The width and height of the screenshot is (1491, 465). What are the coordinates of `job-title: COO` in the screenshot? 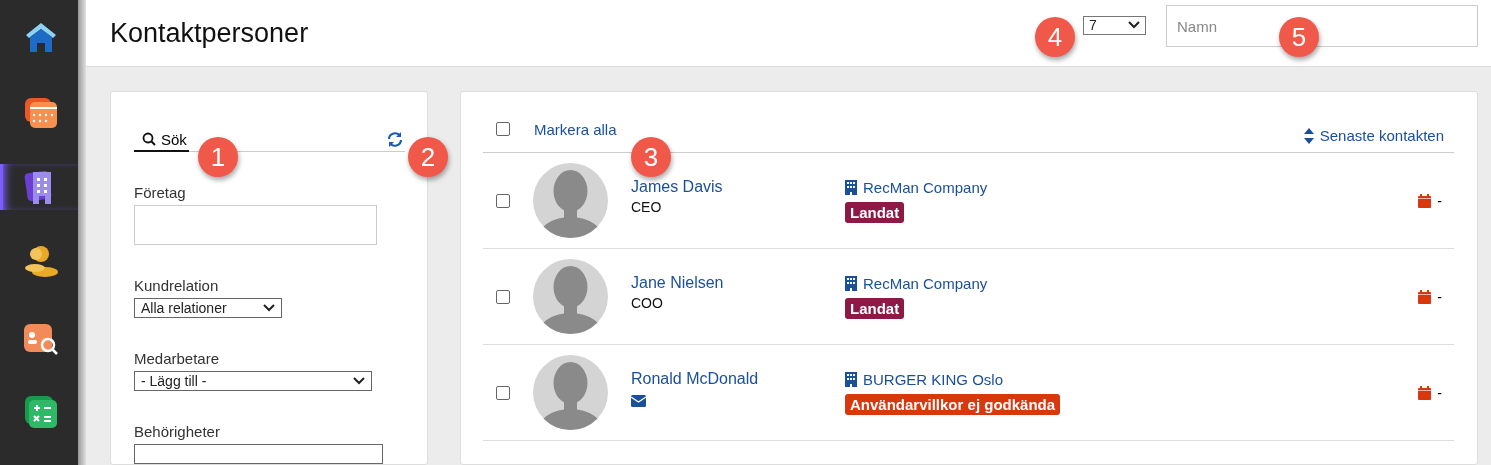 It's located at (647, 303).